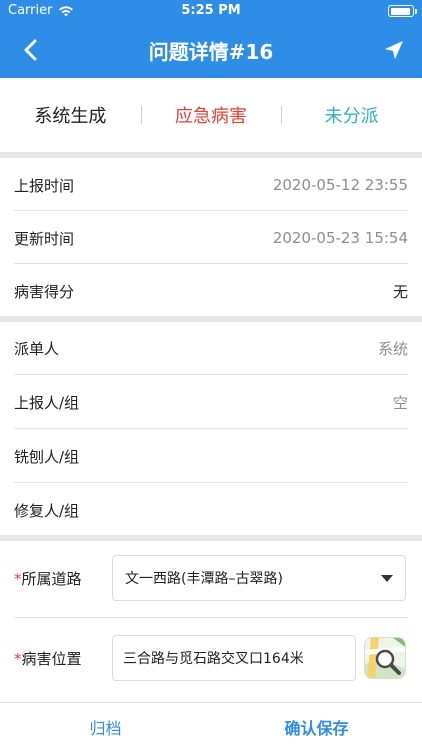  Describe the element at coordinates (37, 348) in the screenshot. I see `dispatcher-label: 派单人` at that location.